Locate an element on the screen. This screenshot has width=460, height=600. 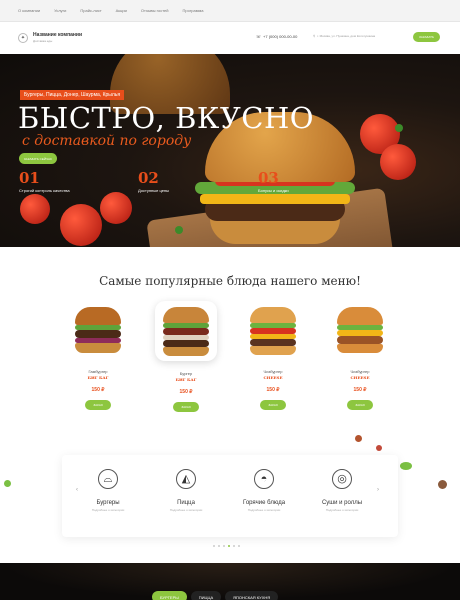
sushi-icon: ◎ is located at coordinates (342, 479).